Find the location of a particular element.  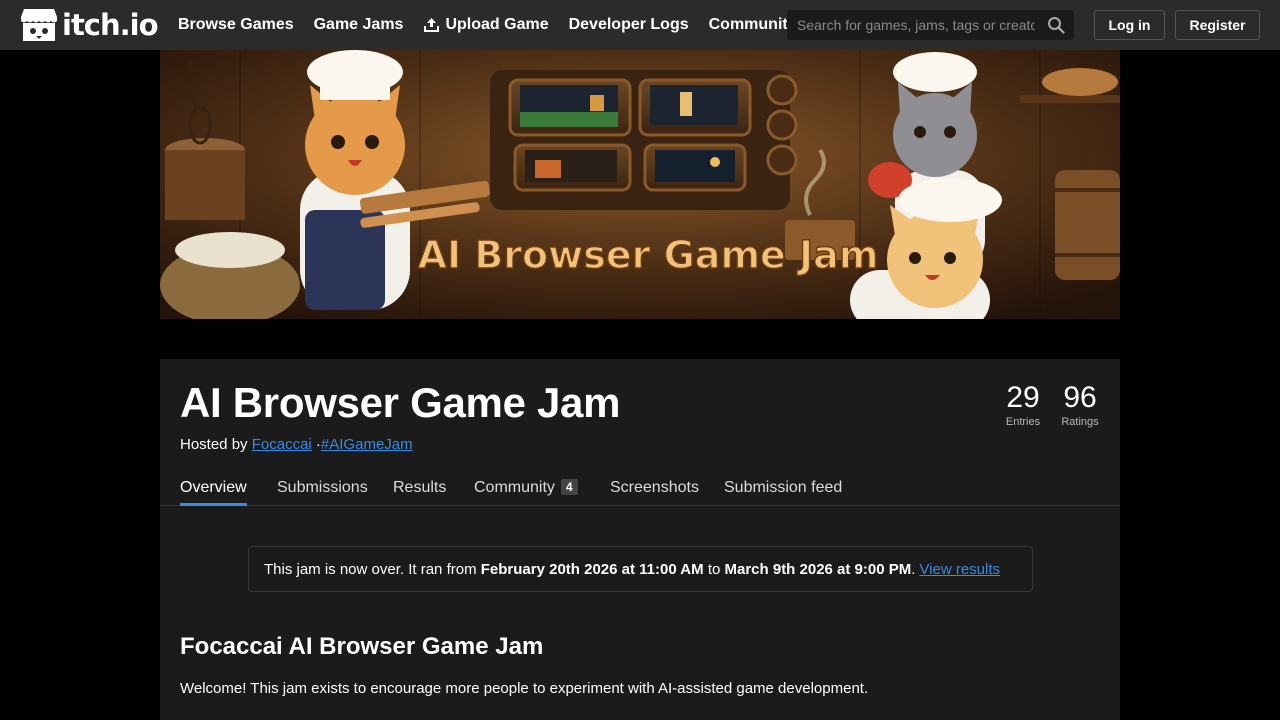

nav-community: Community is located at coordinates (753, 25).